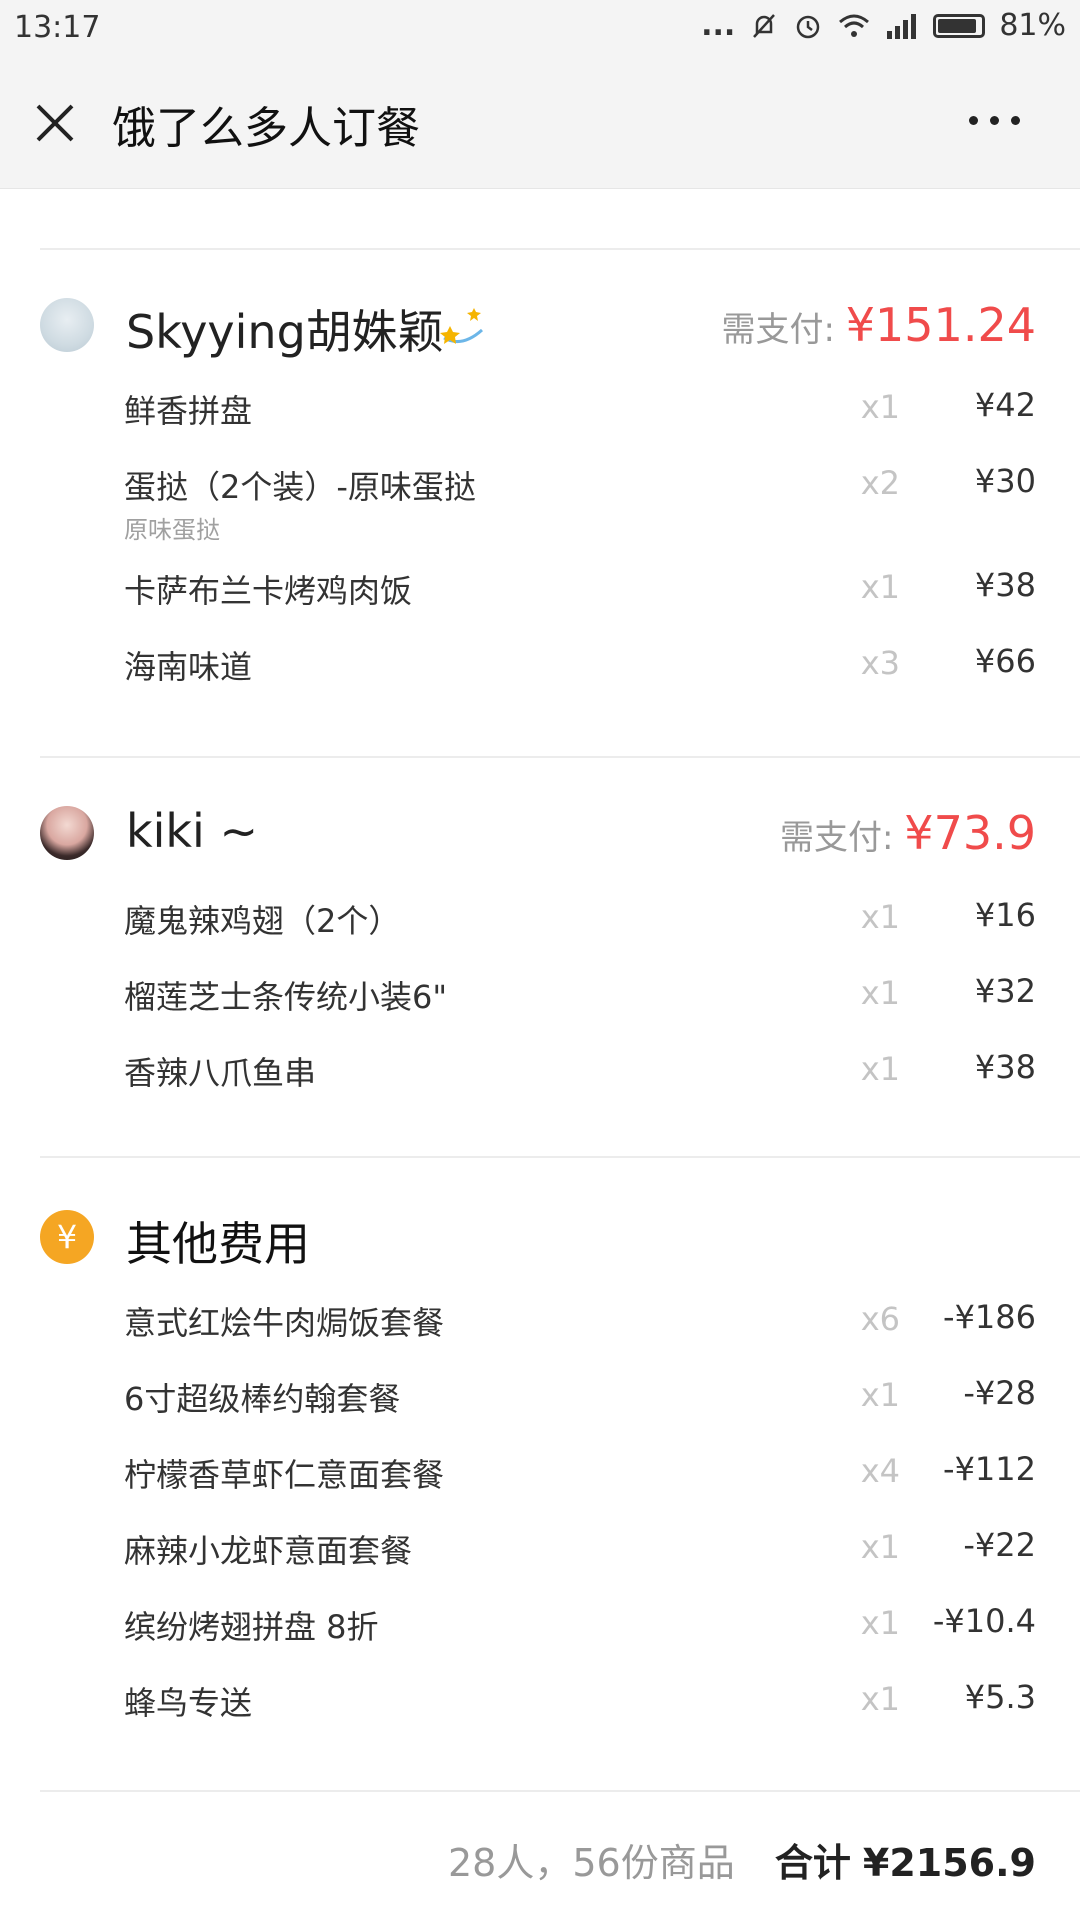  Describe the element at coordinates (880, 1471) in the screenshot. I see `item-qty: x4` at that location.